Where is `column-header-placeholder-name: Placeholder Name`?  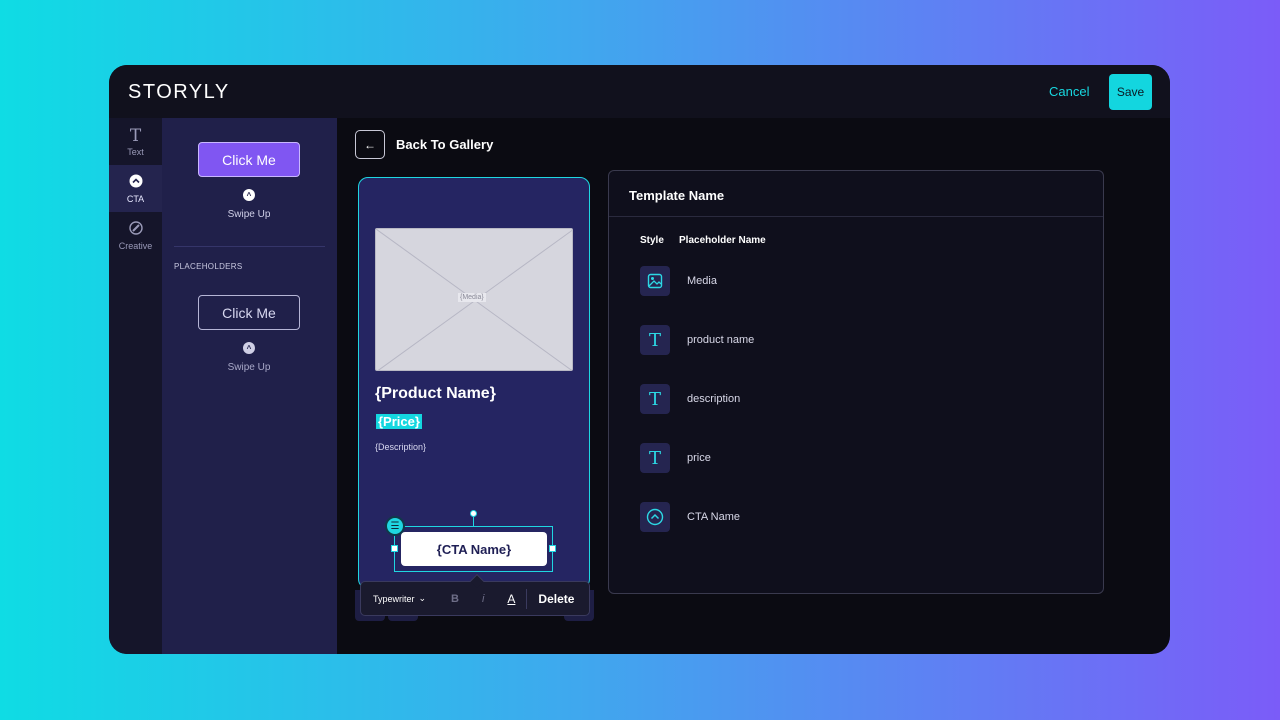 column-header-placeholder-name: Placeholder Name is located at coordinates (722, 240).